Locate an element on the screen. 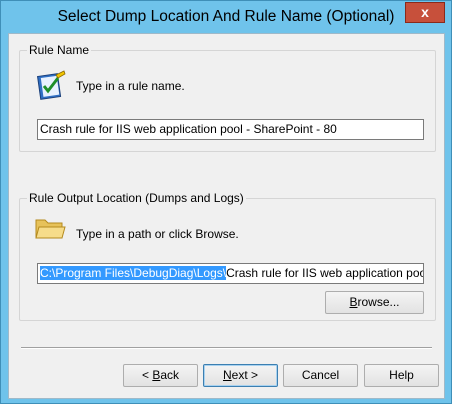 This screenshot has width=452, height=404. help-label: Help is located at coordinates (401, 375).